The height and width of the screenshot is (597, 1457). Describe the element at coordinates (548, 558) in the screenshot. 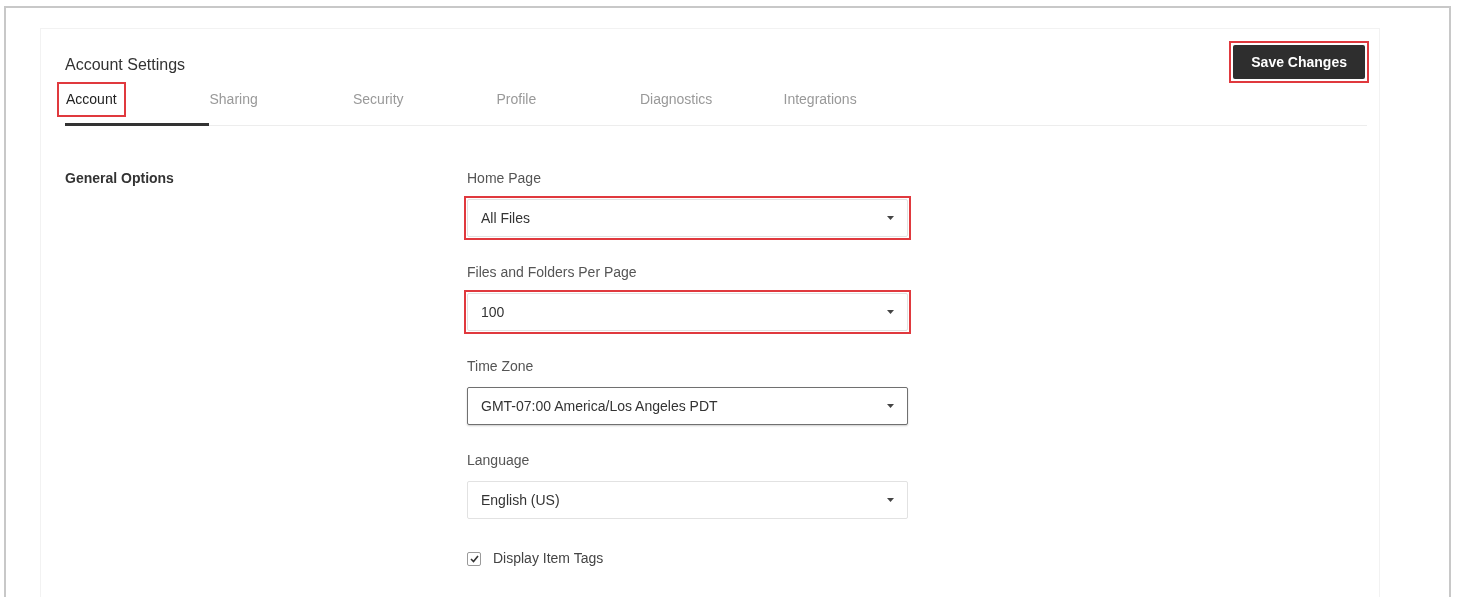

I see `checkbox-label: Display Item Tags` at that location.